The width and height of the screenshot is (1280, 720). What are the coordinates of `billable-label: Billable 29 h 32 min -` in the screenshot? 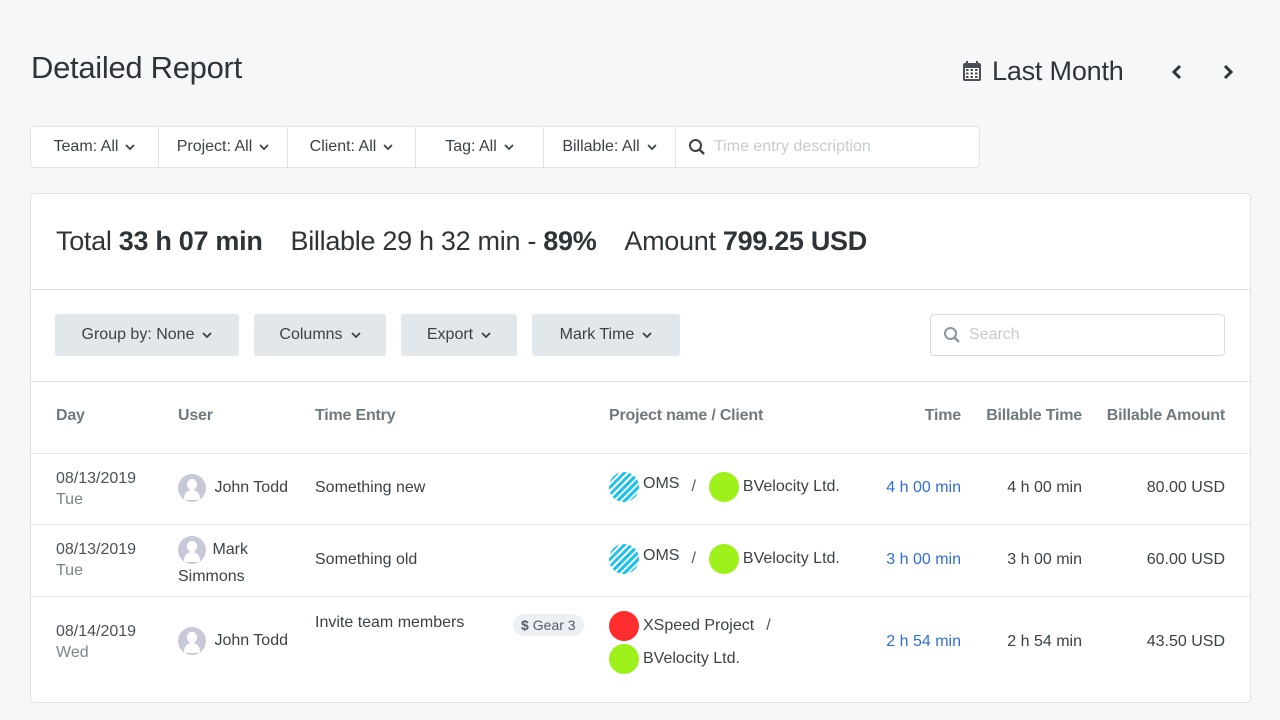 It's located at (413, 241).